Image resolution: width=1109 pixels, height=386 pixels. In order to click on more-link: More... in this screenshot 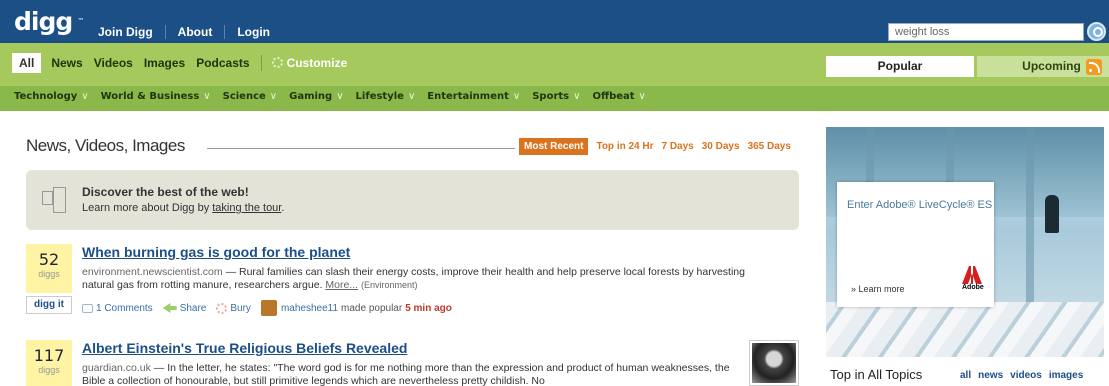, I will do `click(341, 285)`.